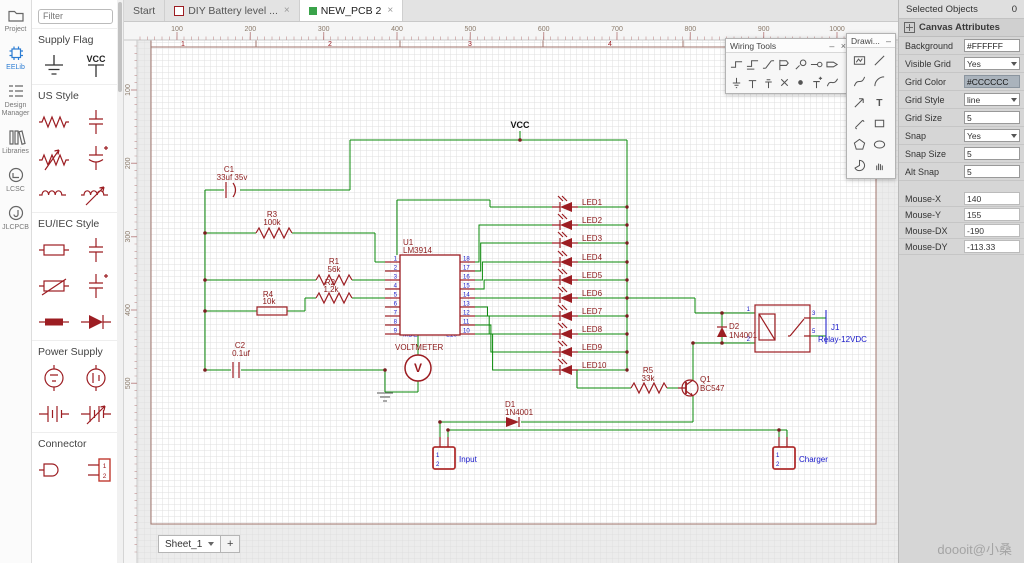 Image resolution: width=1024 pixels, height=563 pixels. Describe the element at coordinates (96, 322) in the screenshot. I see `library-symbol-eu-diode` at that location.